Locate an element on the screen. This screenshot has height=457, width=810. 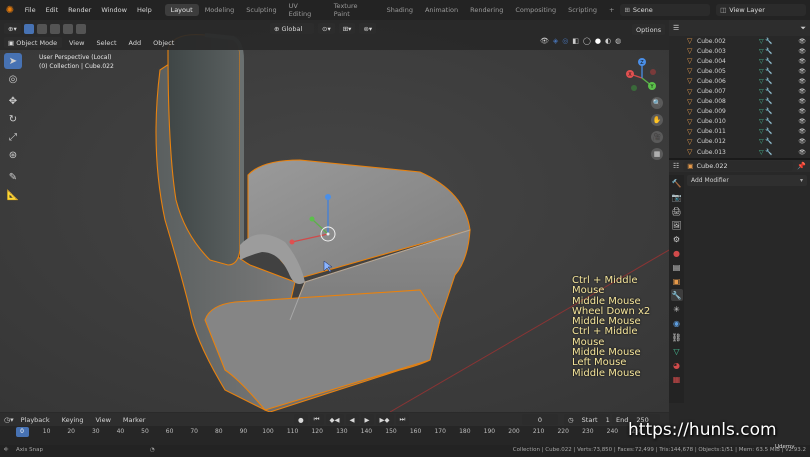
world-tab-icon: ● is located at coordinates (677, 253).